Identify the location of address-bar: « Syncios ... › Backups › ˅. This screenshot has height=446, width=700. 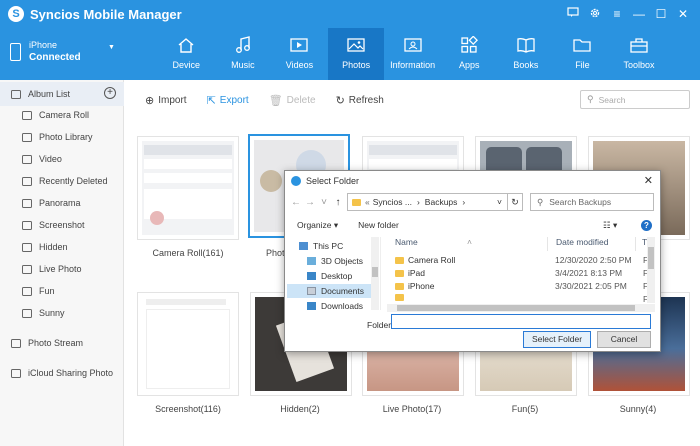
(435, 202).